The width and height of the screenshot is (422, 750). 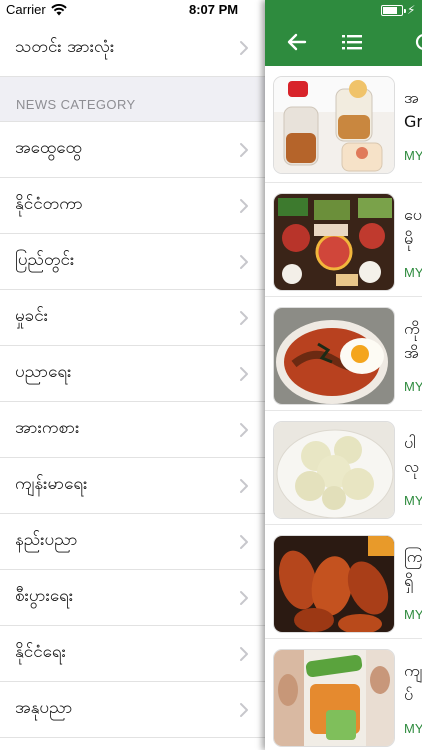 I want to click on menu-item-label: သတင်း အားလုံး, so click(x=65, y=46).